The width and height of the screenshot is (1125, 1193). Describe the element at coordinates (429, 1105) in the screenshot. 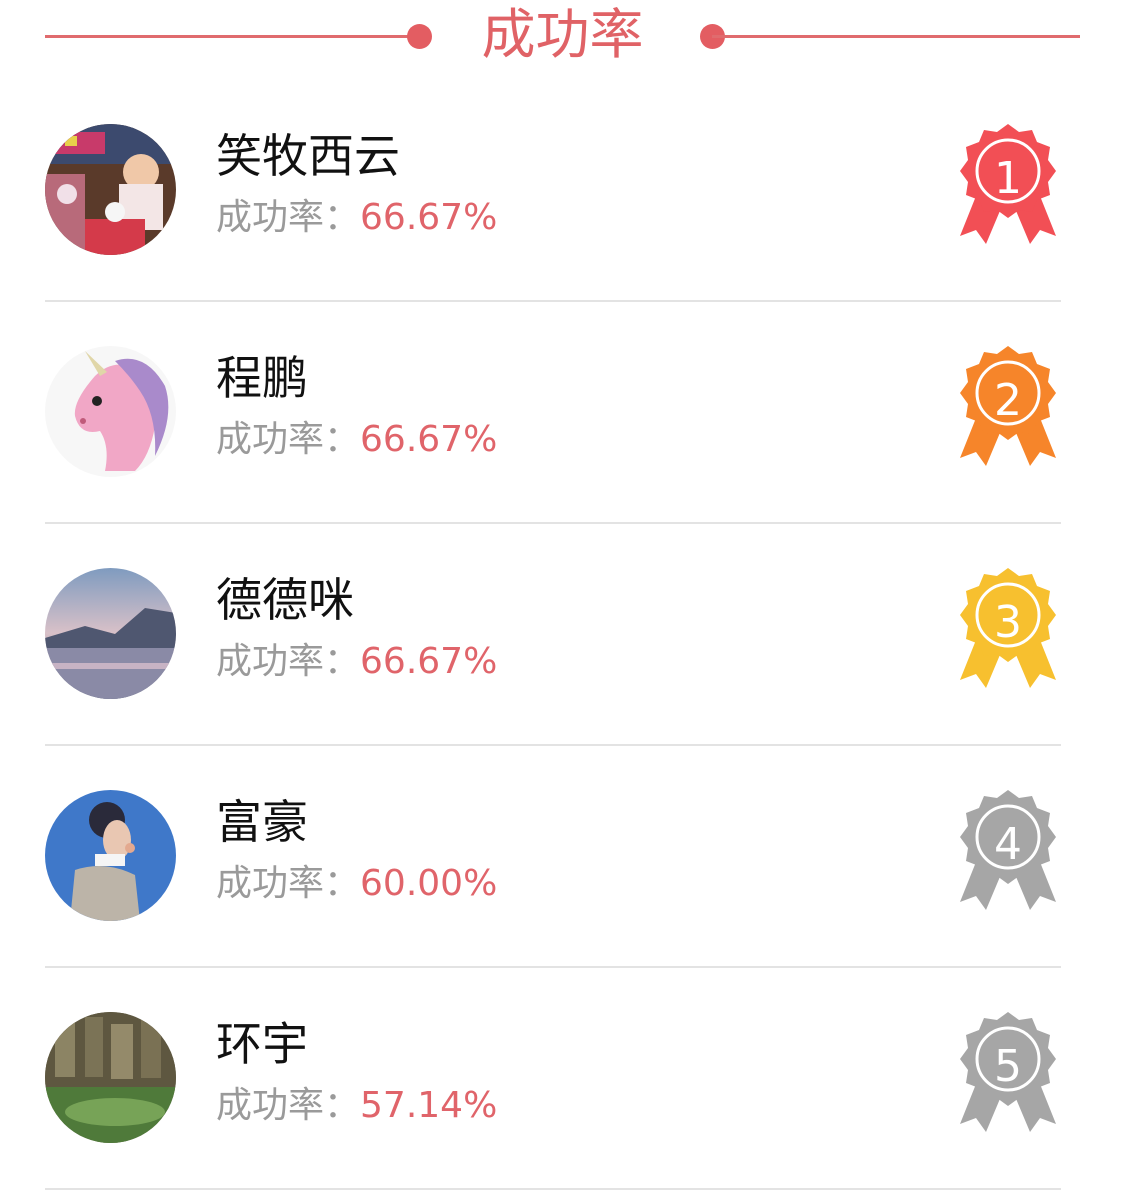

I see `success-rate-value: 57.14%` at that location.